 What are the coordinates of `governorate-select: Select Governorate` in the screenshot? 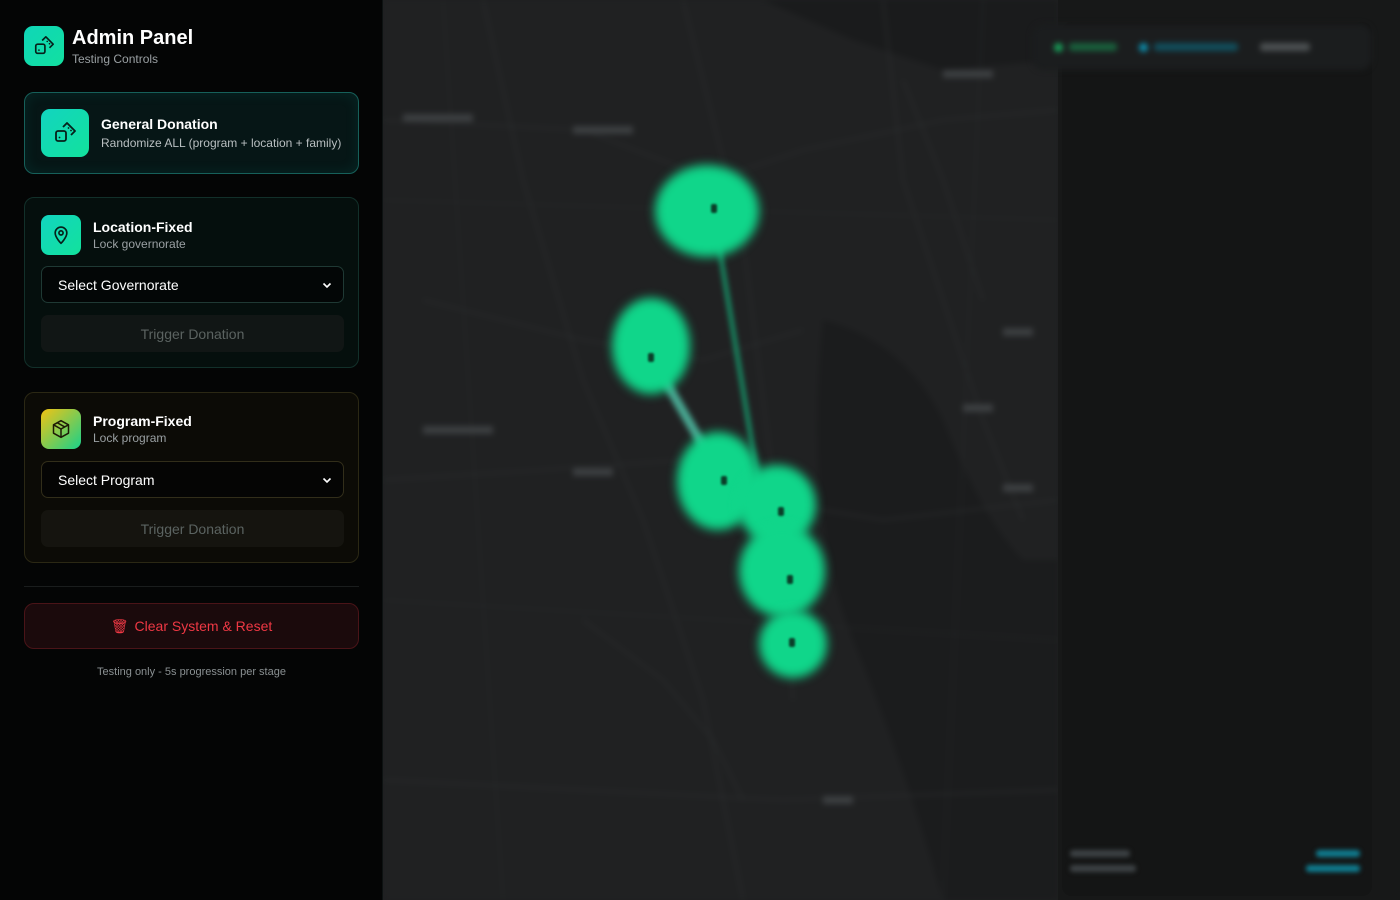 It's located at (192, 284).